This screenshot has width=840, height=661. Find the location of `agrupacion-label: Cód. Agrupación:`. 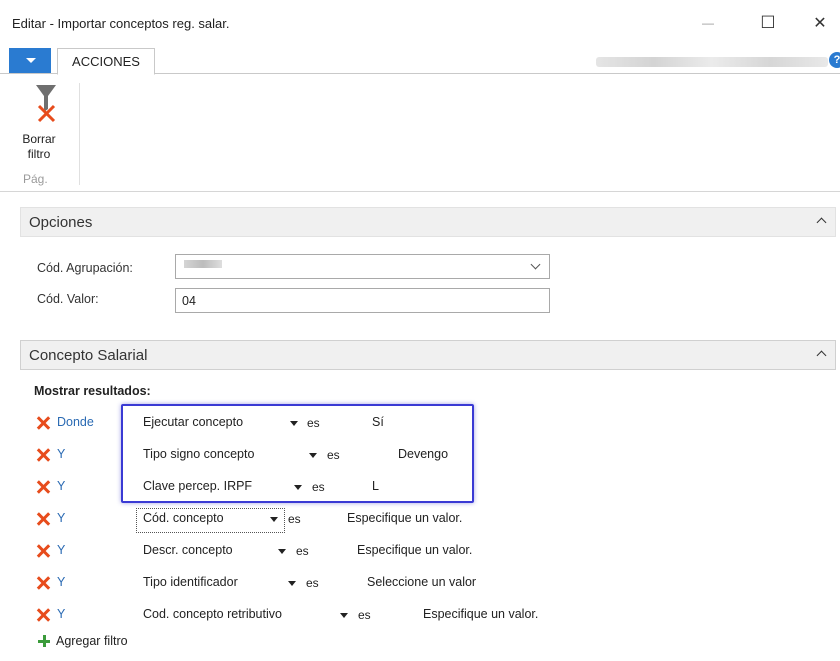

agrupacion-label: Cód. Agrupación: is located at coordinates (85, 268).